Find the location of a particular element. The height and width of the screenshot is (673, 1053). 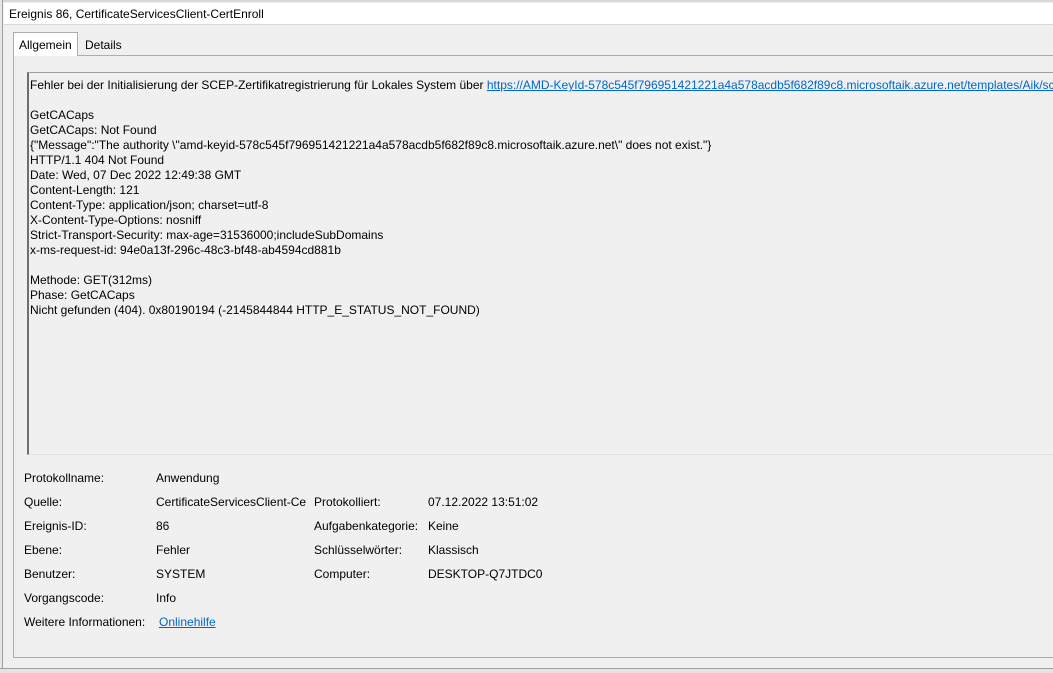

quelle-value: CertificateServicesClient-CertEnroll is located at coordinates (231, 502).